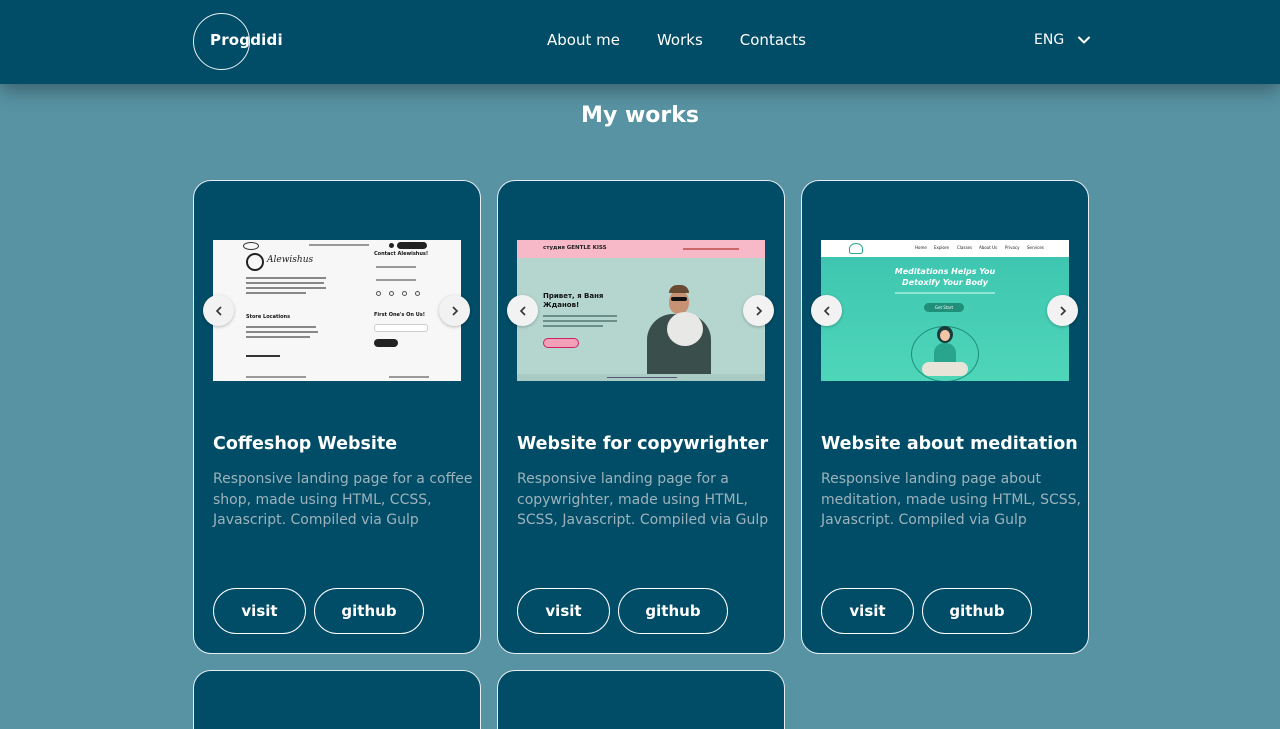 Image resolution: width=1280 pixels, height=729 pixels. What do you see at coordinates (290, 260) in the screenshot?
I see `preview-brand: Alewishus` at bounding box center [290, 260].